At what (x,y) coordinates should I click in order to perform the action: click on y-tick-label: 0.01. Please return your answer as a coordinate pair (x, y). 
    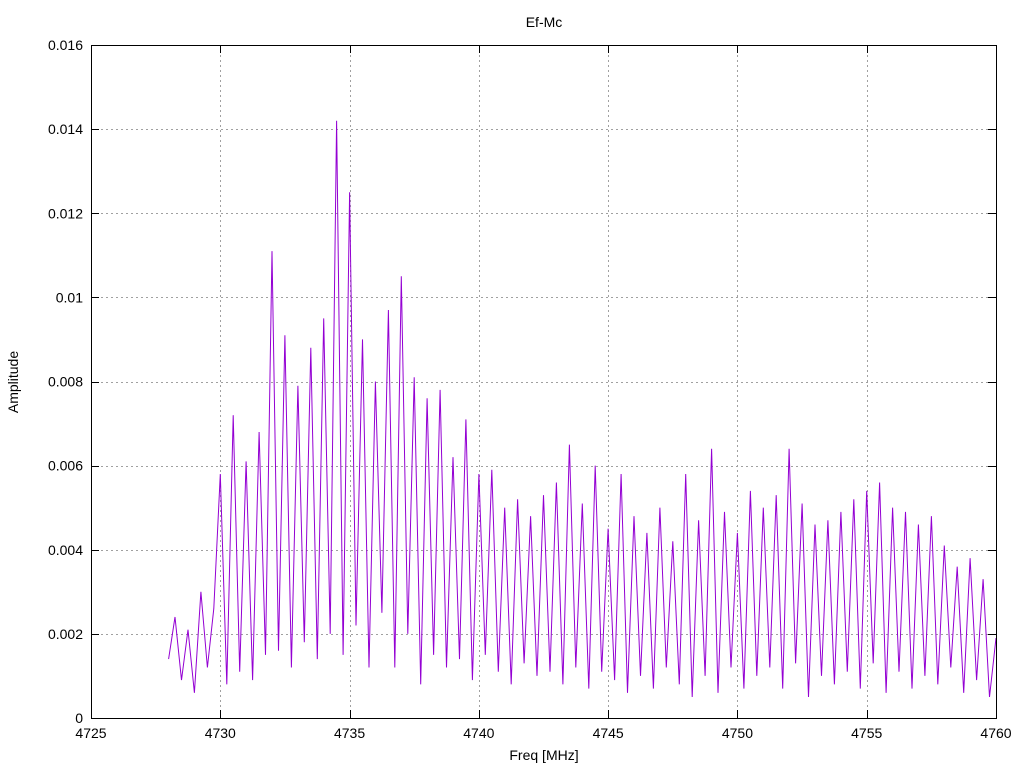
    Looking at the image, I should click on (69, 297).